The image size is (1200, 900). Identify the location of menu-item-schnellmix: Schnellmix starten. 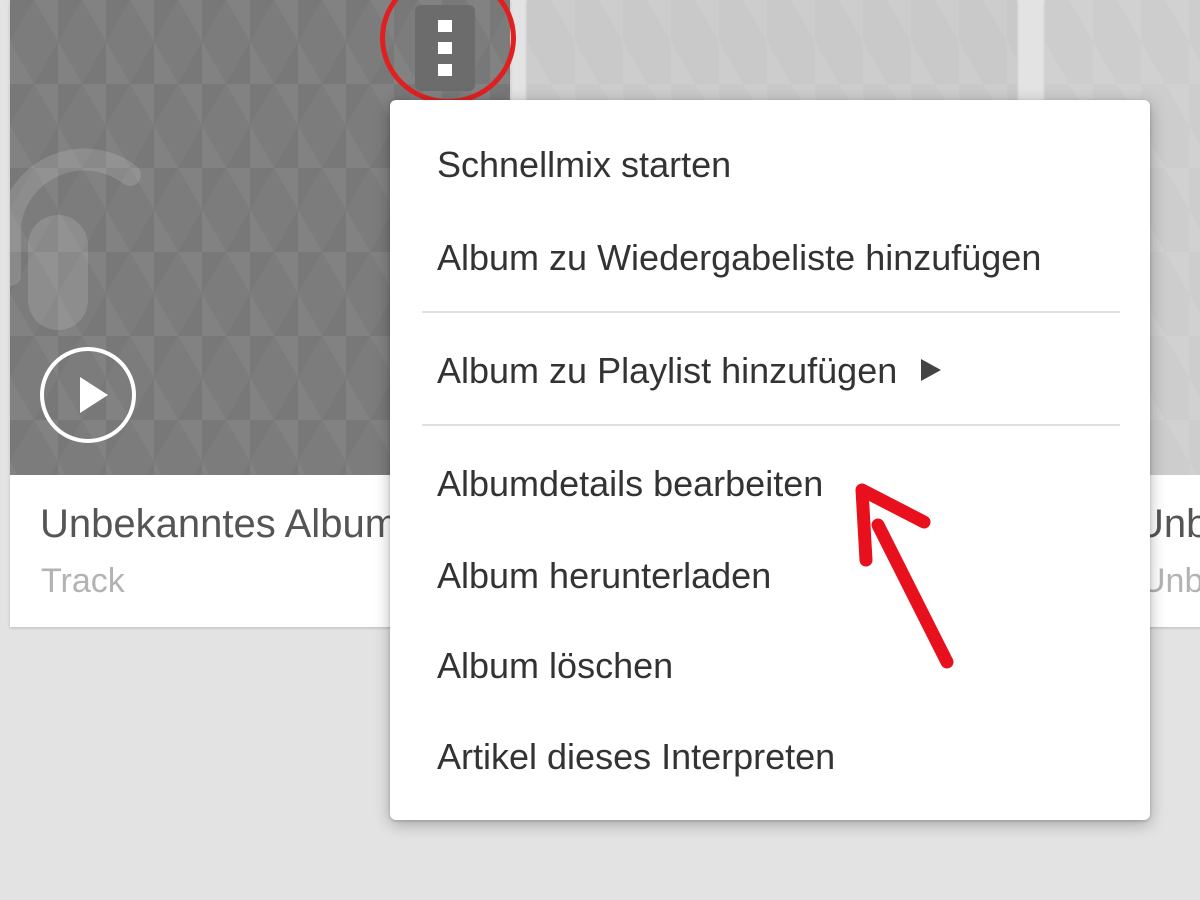
(770, 165).